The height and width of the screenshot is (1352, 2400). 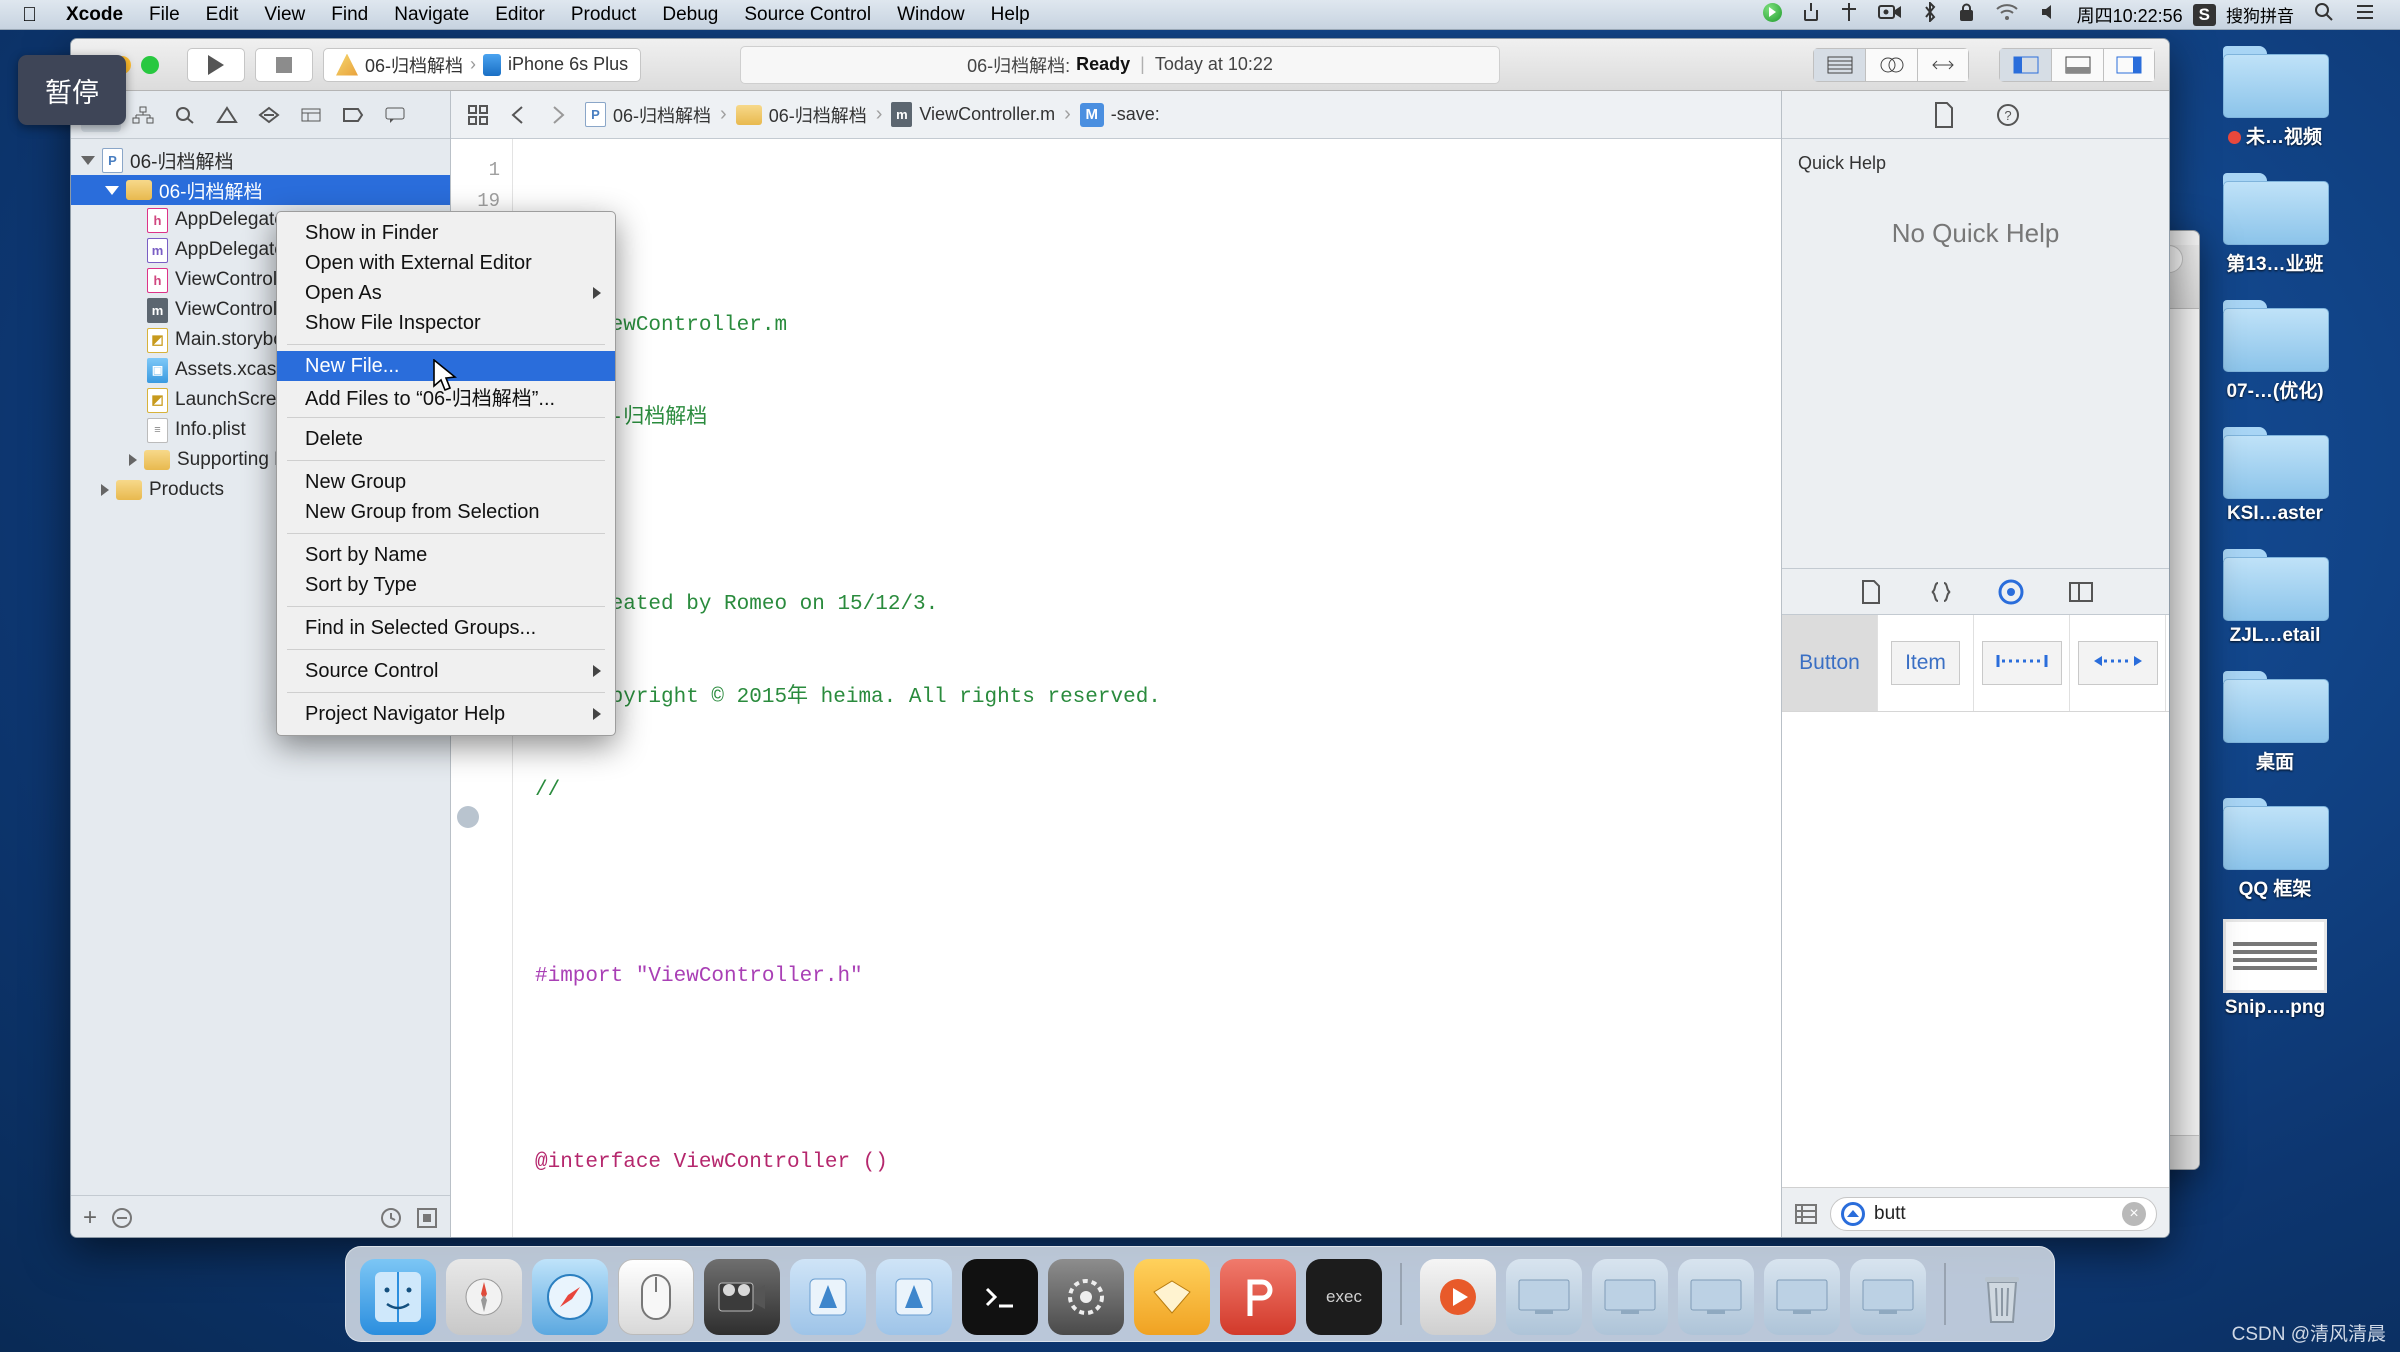 I want to click on dock-app-safari, so click(x=570, y=1297).